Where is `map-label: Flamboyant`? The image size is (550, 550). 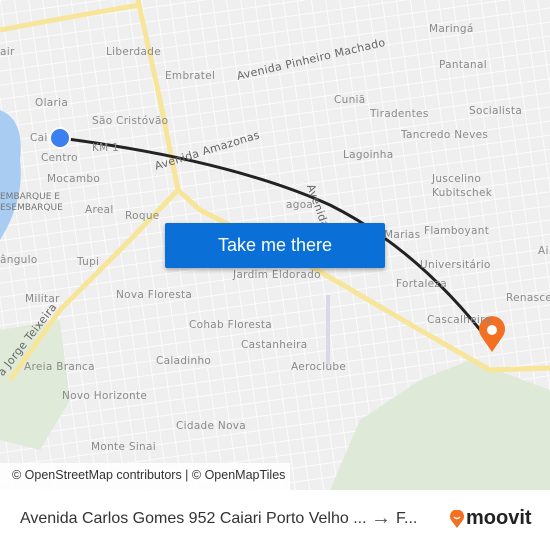
map-label: Flamboyant is located at coordinates (457, 231).